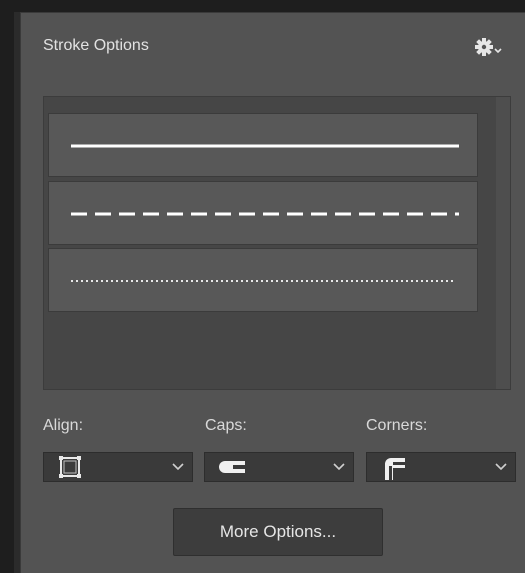 Image resolution: width=525 pixels, height=573 pixels. I want to click on dotted-line-preview, so click(263, 281).